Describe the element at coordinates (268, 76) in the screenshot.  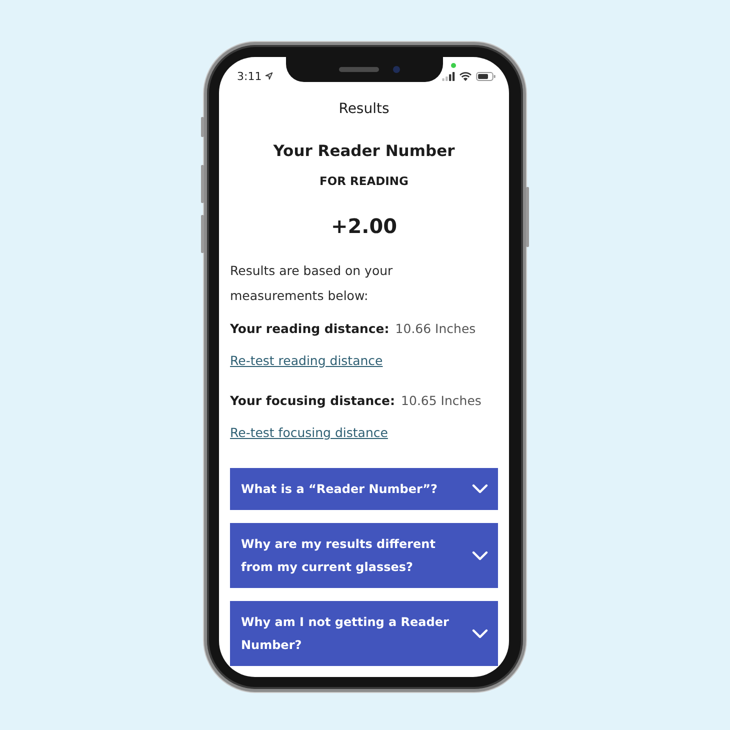
I see `location-arrow-icon` at that location.